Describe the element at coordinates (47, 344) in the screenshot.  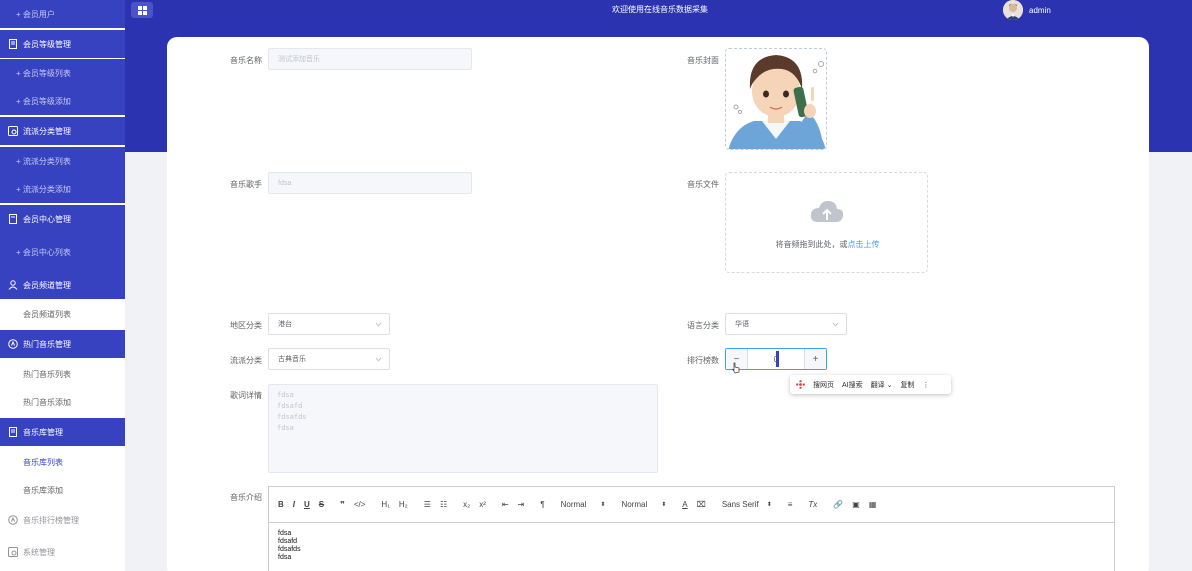
I see `sidebar-item-label: 热门音乐管理` at that location.